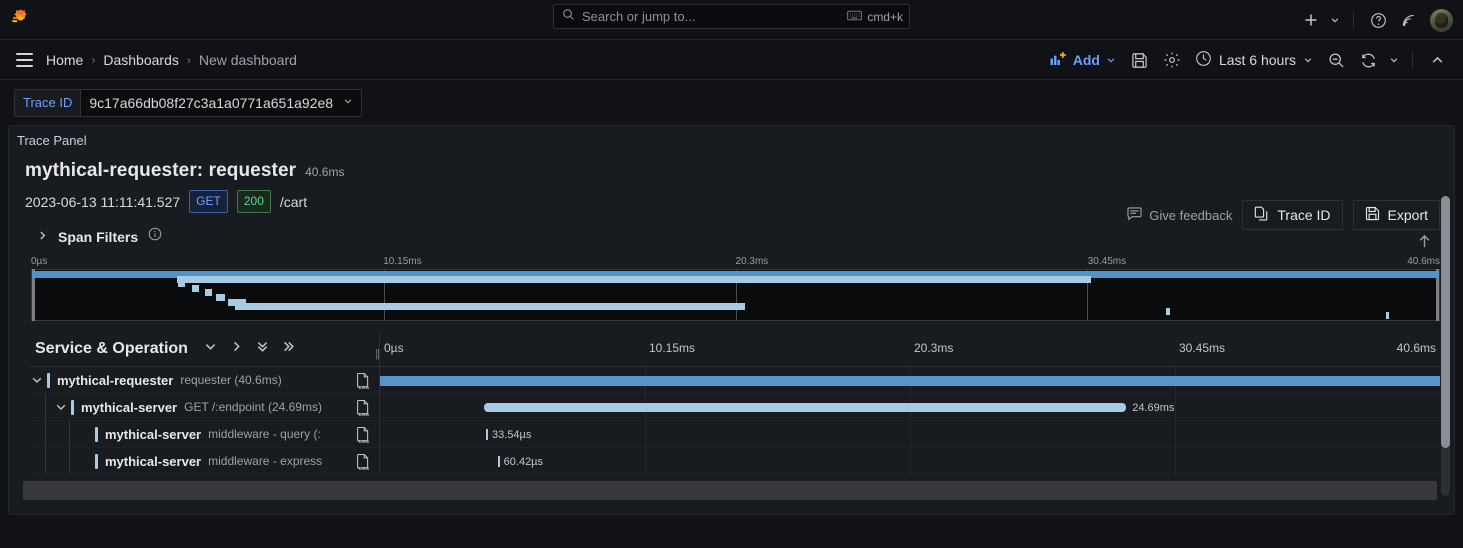 This screenshot has height=548, width=1463. Describe the element at coordinates (39, 261) in the screenshot. I see `minimap-tick-0: 0µs` at that location.